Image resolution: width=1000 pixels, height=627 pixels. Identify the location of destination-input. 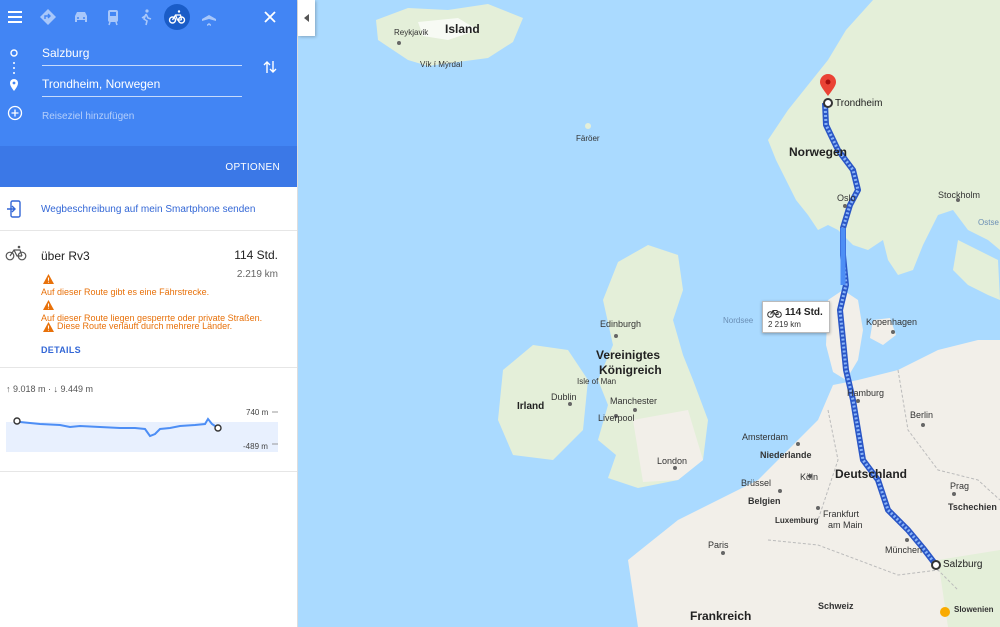
(142, 84).